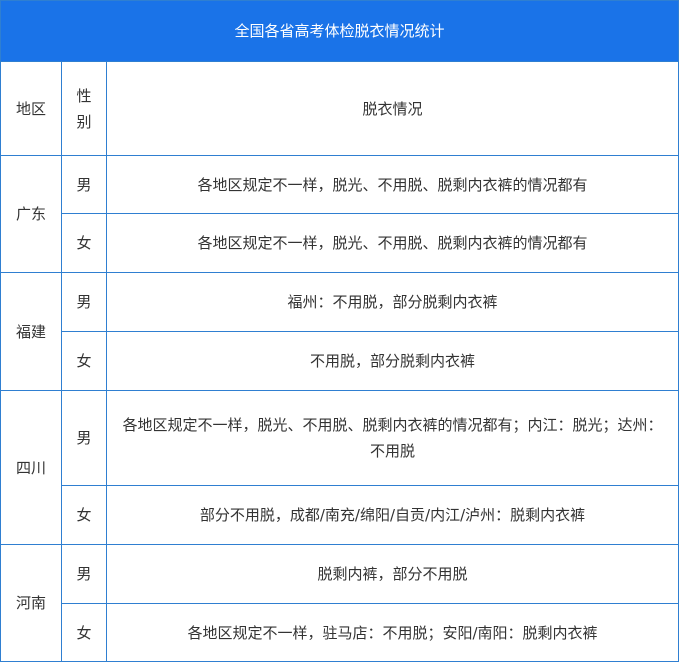 This screenshot has height=664, width=679. I want to click on header-row: 地区 性别 脱衣情况, so click(339, 108).